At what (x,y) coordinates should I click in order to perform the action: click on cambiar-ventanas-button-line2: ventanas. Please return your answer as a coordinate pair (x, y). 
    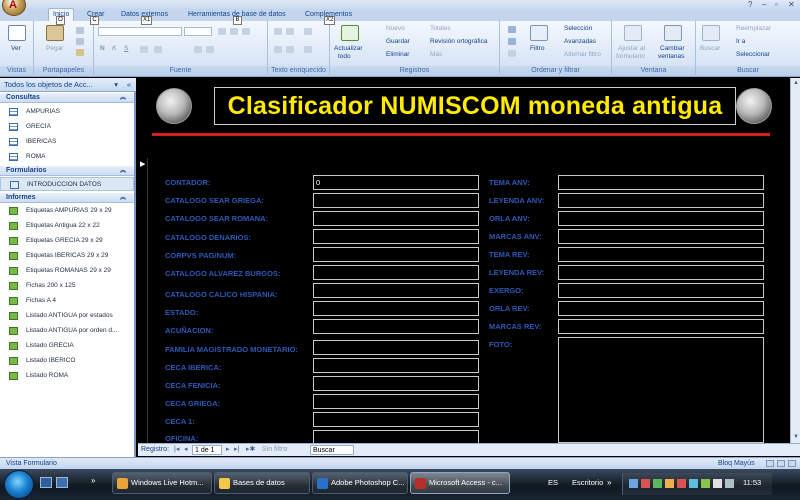
    Looking at the image, I should click on (671, 57).